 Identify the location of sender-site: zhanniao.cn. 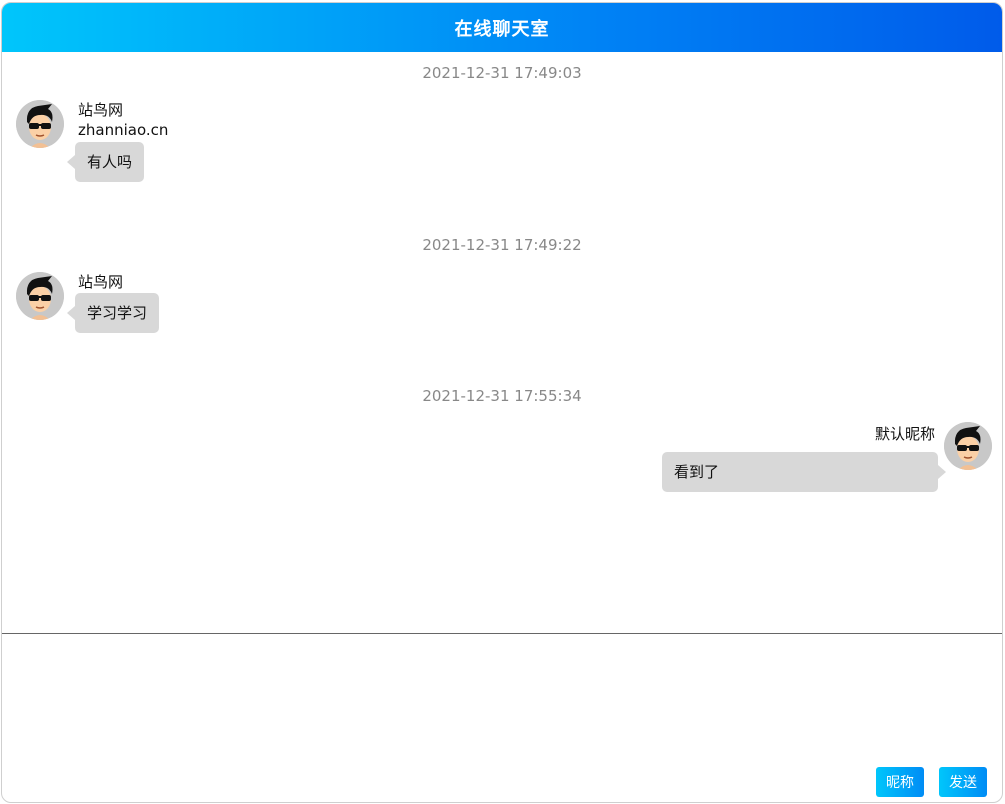
(123, 130).